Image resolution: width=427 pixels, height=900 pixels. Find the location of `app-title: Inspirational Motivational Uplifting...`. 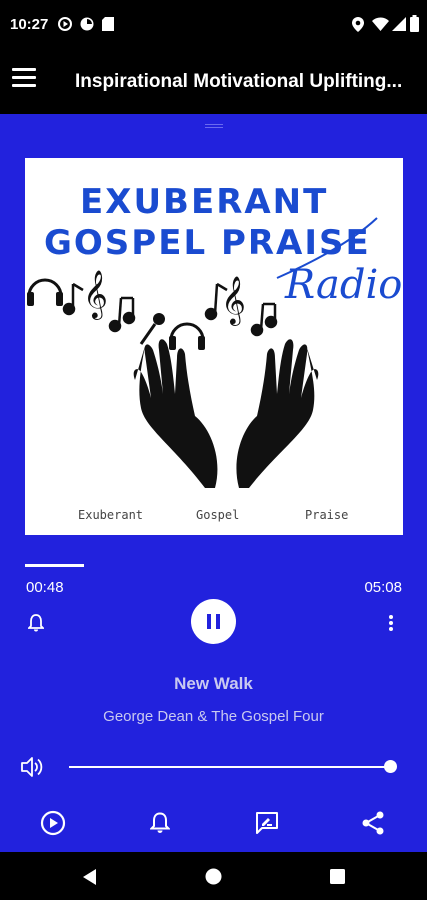

app-title: Inspirational Motivational Uplifting... is located at coordinates (239, 81).